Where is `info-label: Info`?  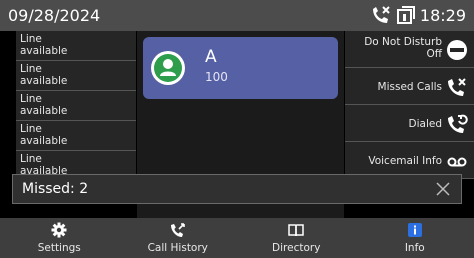 info-label: Info is located at coordinates (414, 248).